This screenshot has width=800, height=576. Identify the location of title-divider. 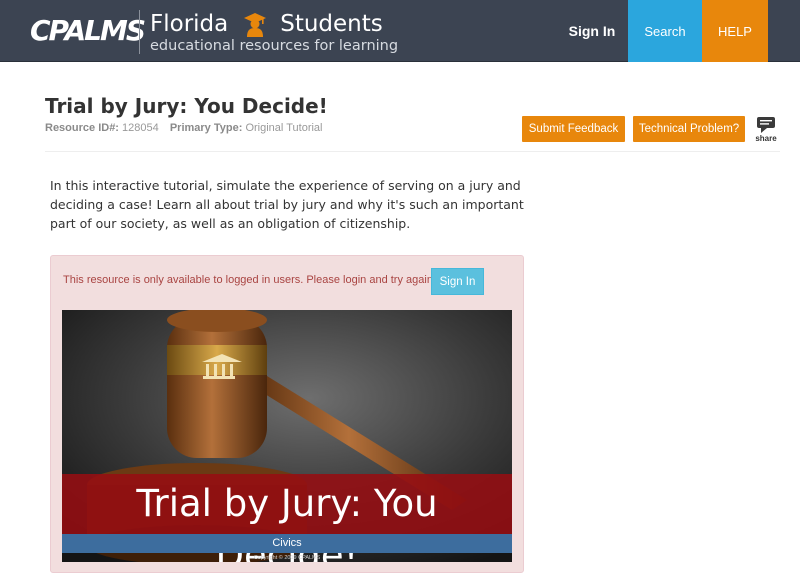
(412, 151).